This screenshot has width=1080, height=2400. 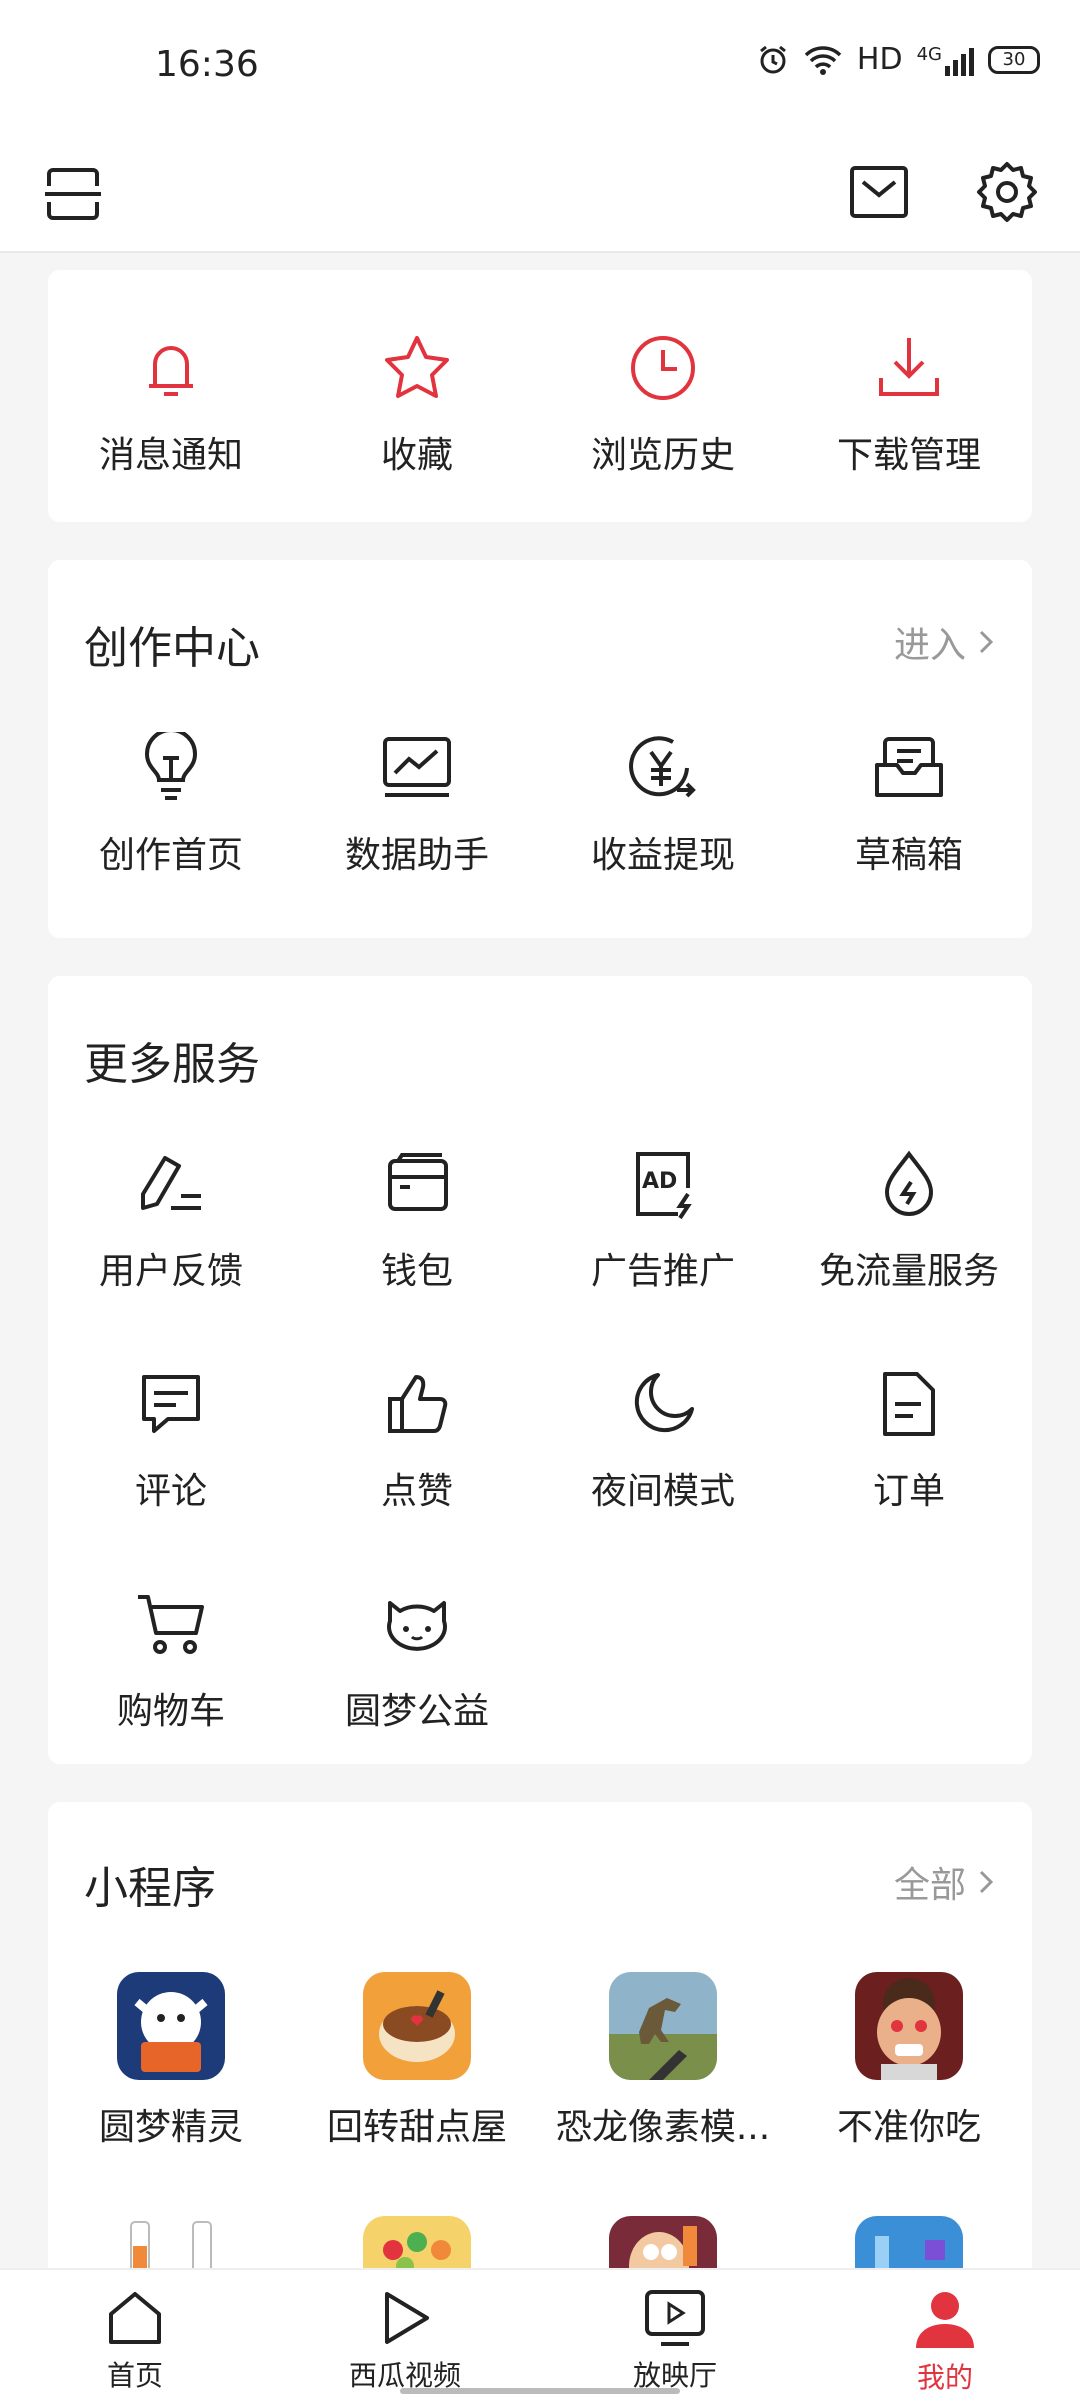 What do you see at coordinates (171, 2061) in the screenshot?
I see `mini-program-yuanmeng-sprite: 圆梦精灵` at bounding box center [171, 2061].